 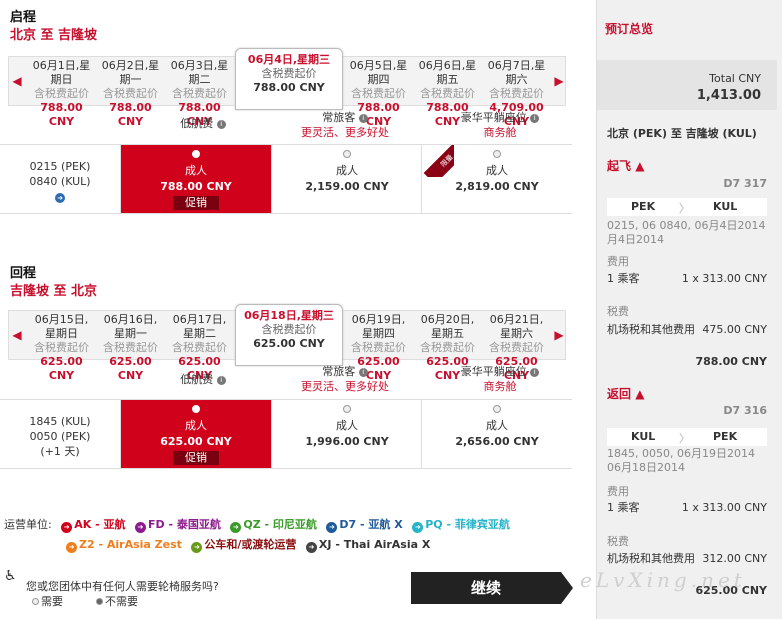 I want to click on return-airports: KUL 〉 PEK, so click(x=687, y=437).